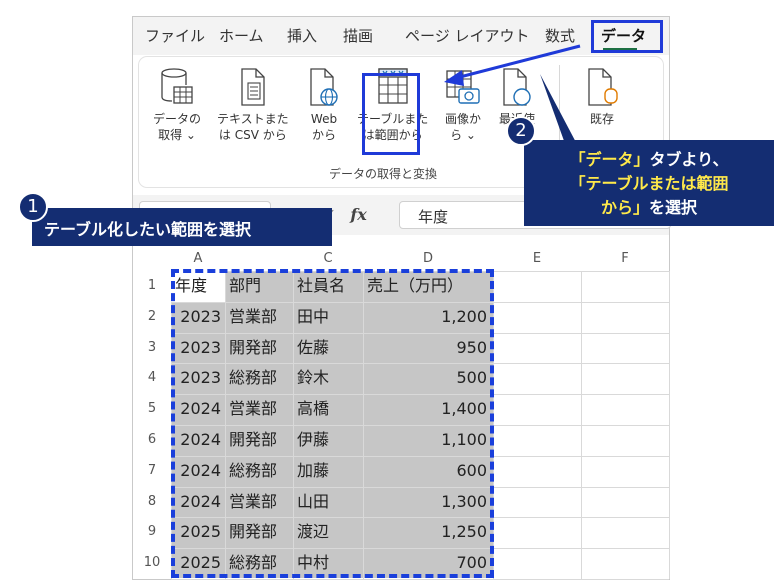 Image resolution: width=779 pixels, height=586 pixels. I want to click on step1-callout: テーブル化したい範囲を選択, so click(182, 227).